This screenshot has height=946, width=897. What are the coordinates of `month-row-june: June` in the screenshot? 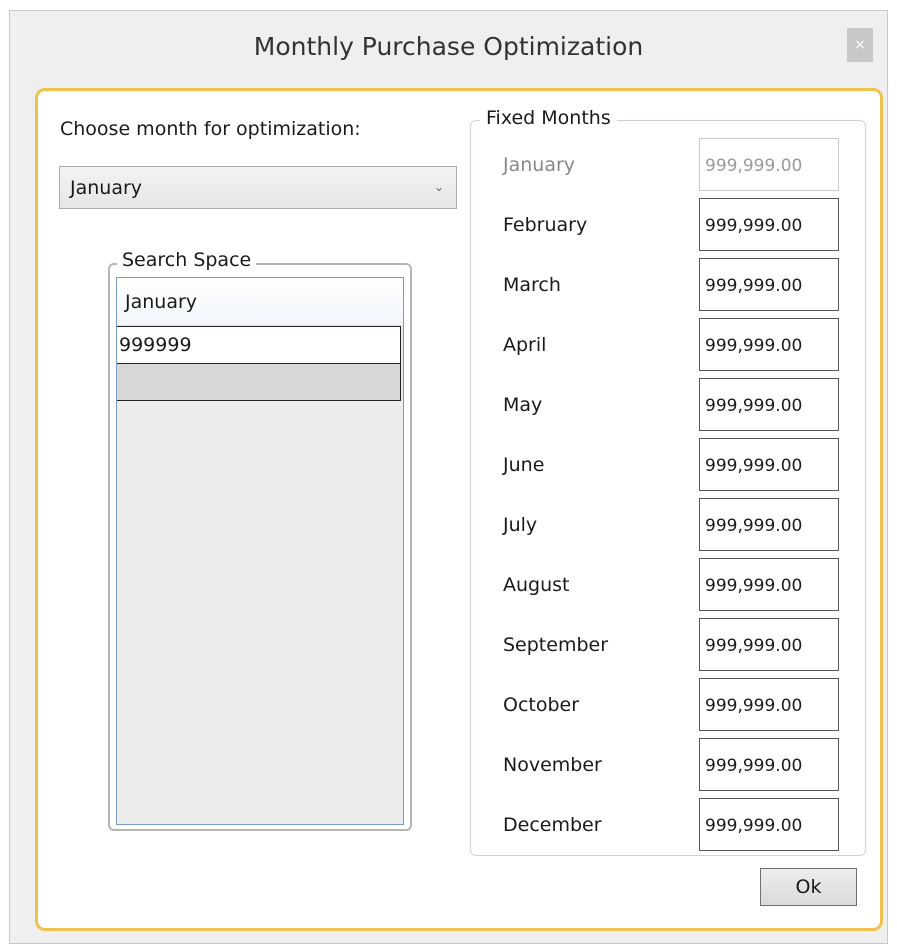 It's located at (668, 466).